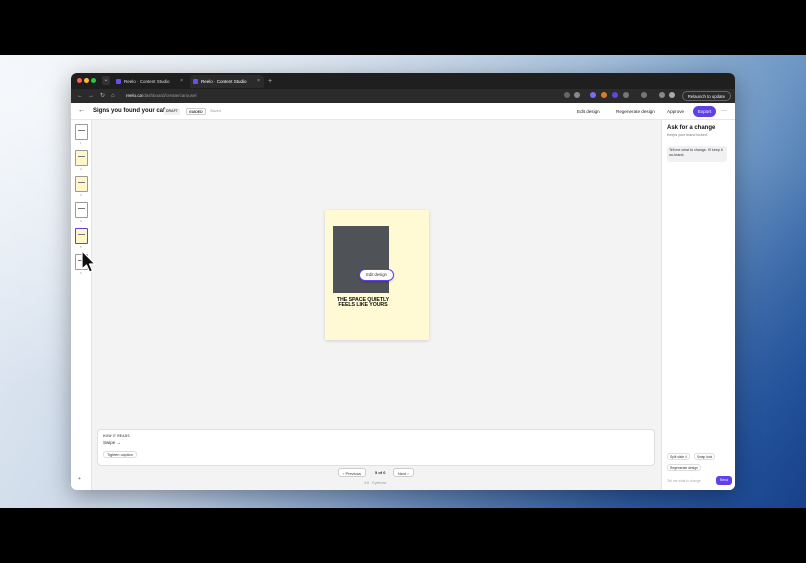 The height and width of the screenshot is (563, 806). Describe the element at coordinates (363, 303) in the screenshot. I see `slide-headline: THE SPACE QUIETLY FEELS LIKE YOURS` at that location.